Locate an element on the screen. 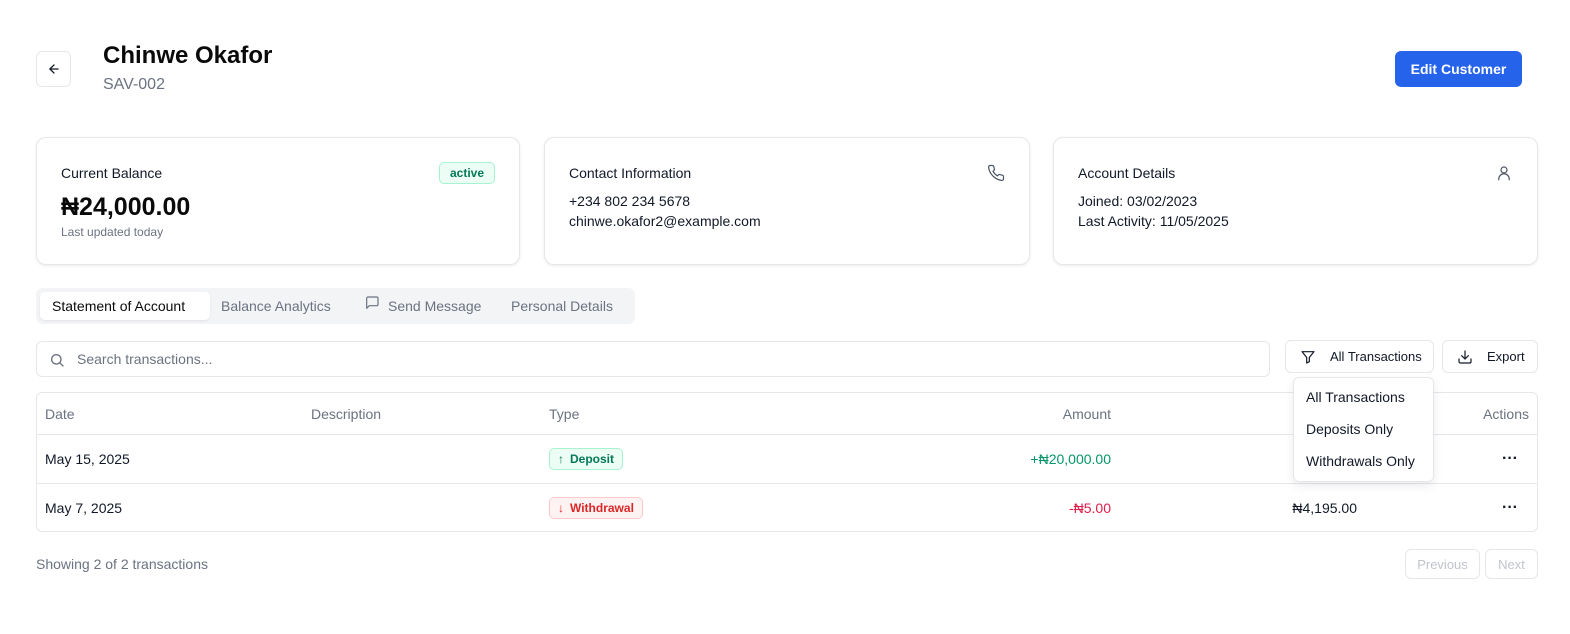  contact-email: chinwe.okafor2@example.com is located at coordinates (665, 221).